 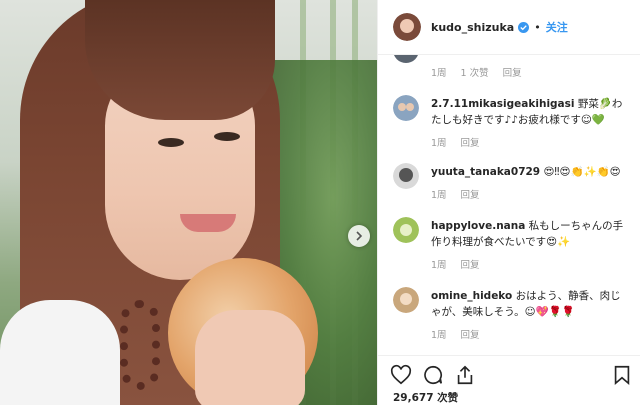 I want to click on post-actions: 29,677 次赞, so click(x=509, y=380).